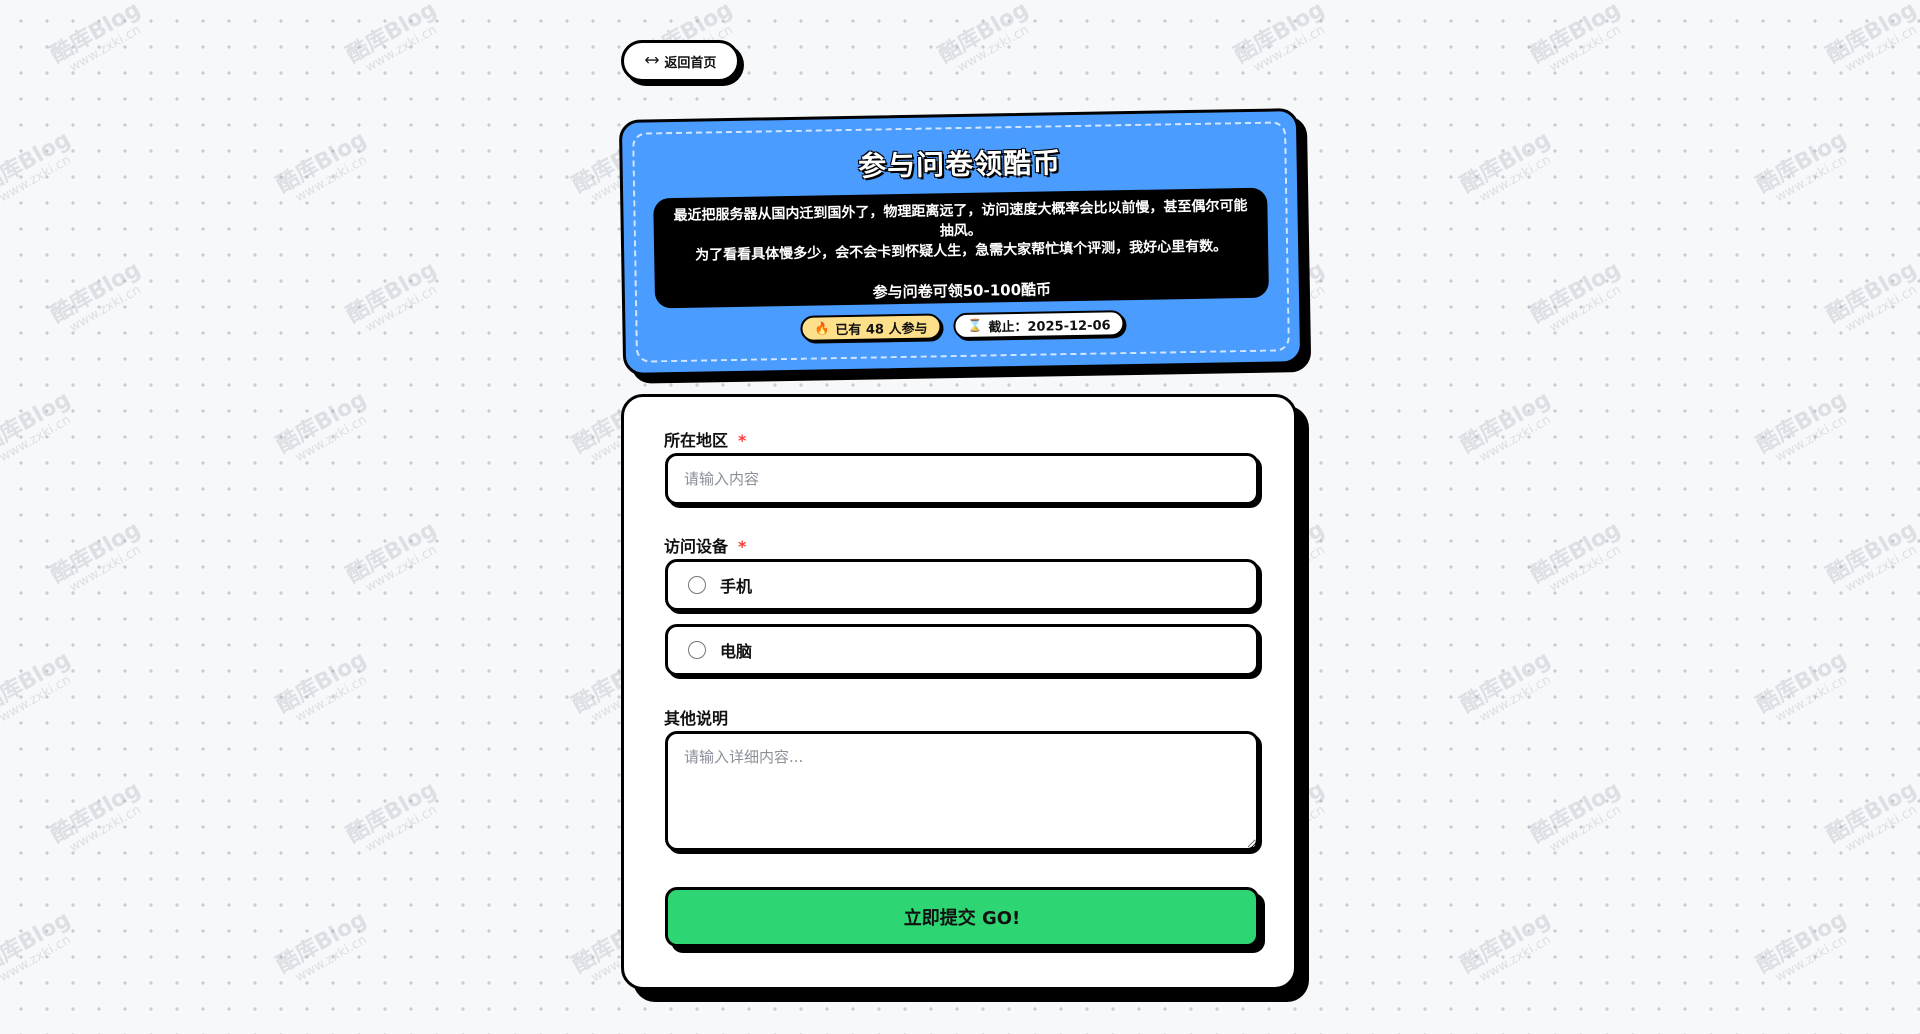 The height and width of the screenshot is (1034, 1920). I want to click on region-input, so click(962, 479).